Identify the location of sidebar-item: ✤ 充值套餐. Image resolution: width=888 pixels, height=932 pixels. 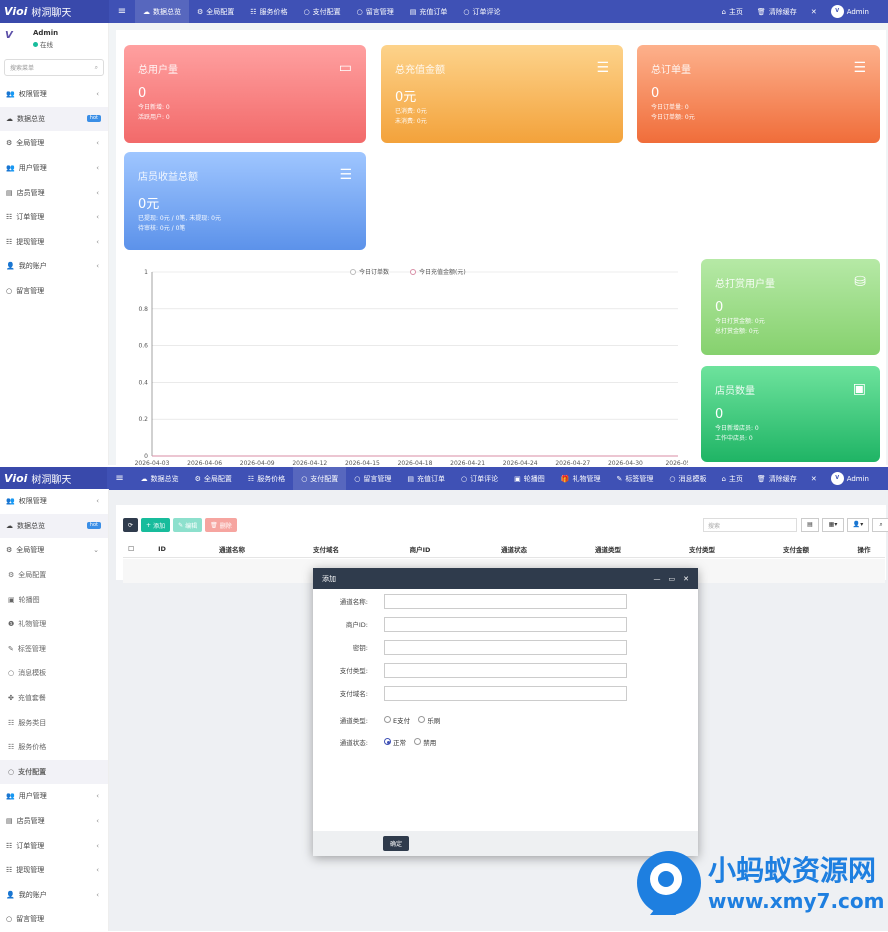
(54, 698).